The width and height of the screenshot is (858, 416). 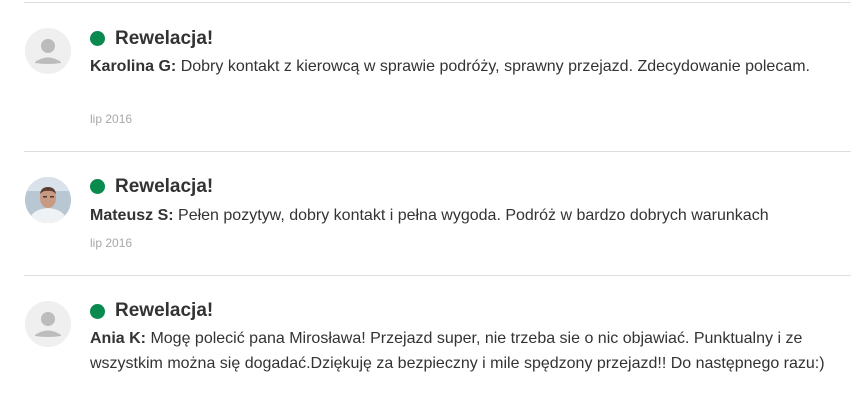 What do you see at coordinates (48, 200) in the screenshot?
I see `user-photo-avatar` at bounding box center [48, 200].